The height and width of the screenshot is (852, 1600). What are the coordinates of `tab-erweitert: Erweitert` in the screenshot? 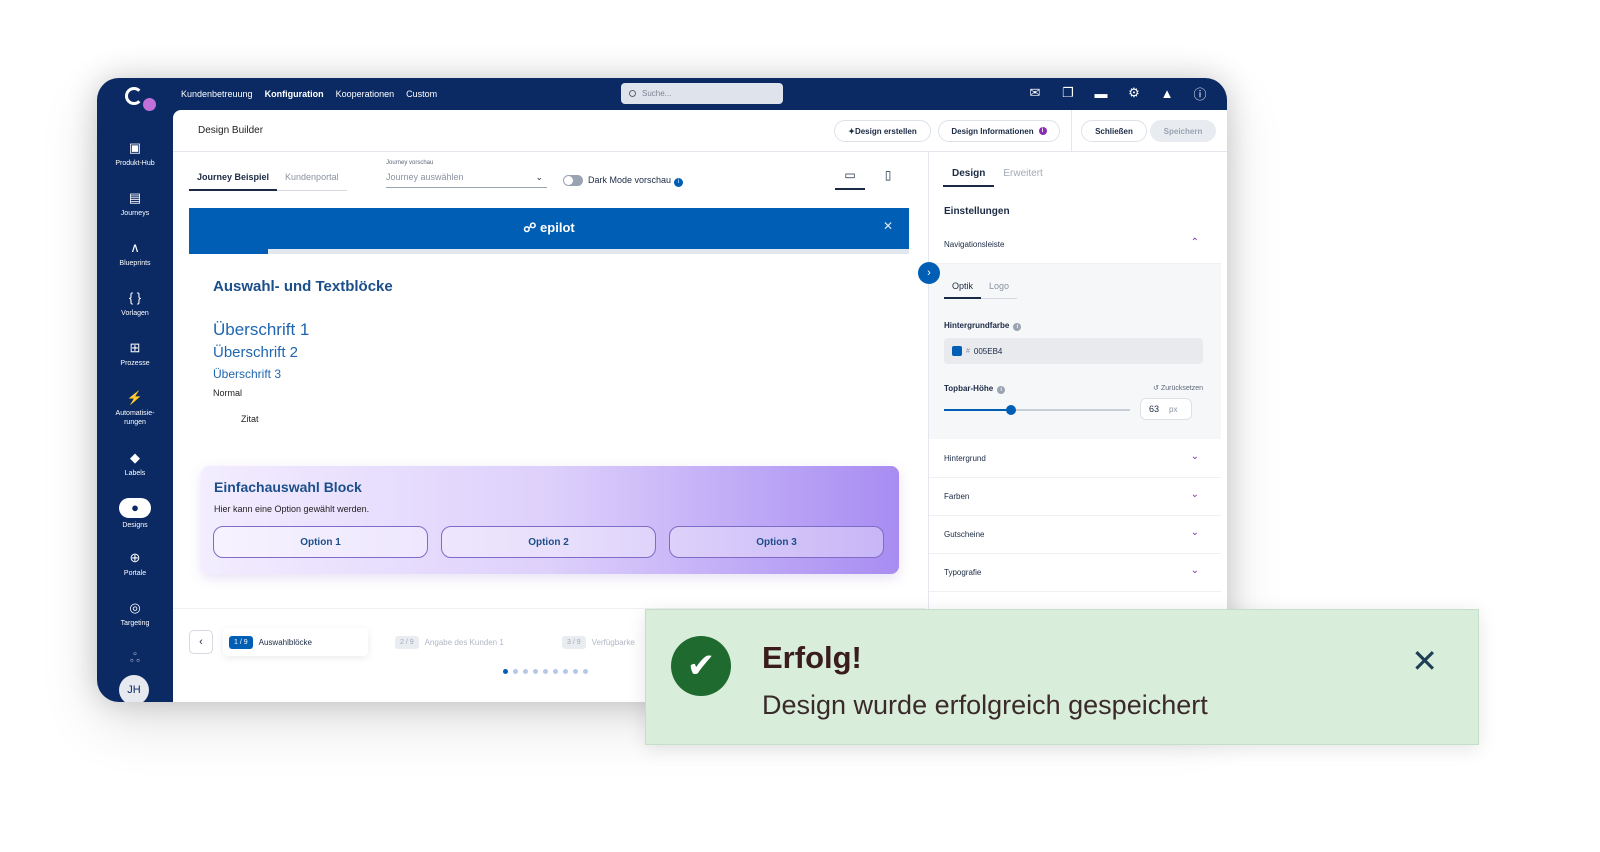 It's located at (1022, 175).